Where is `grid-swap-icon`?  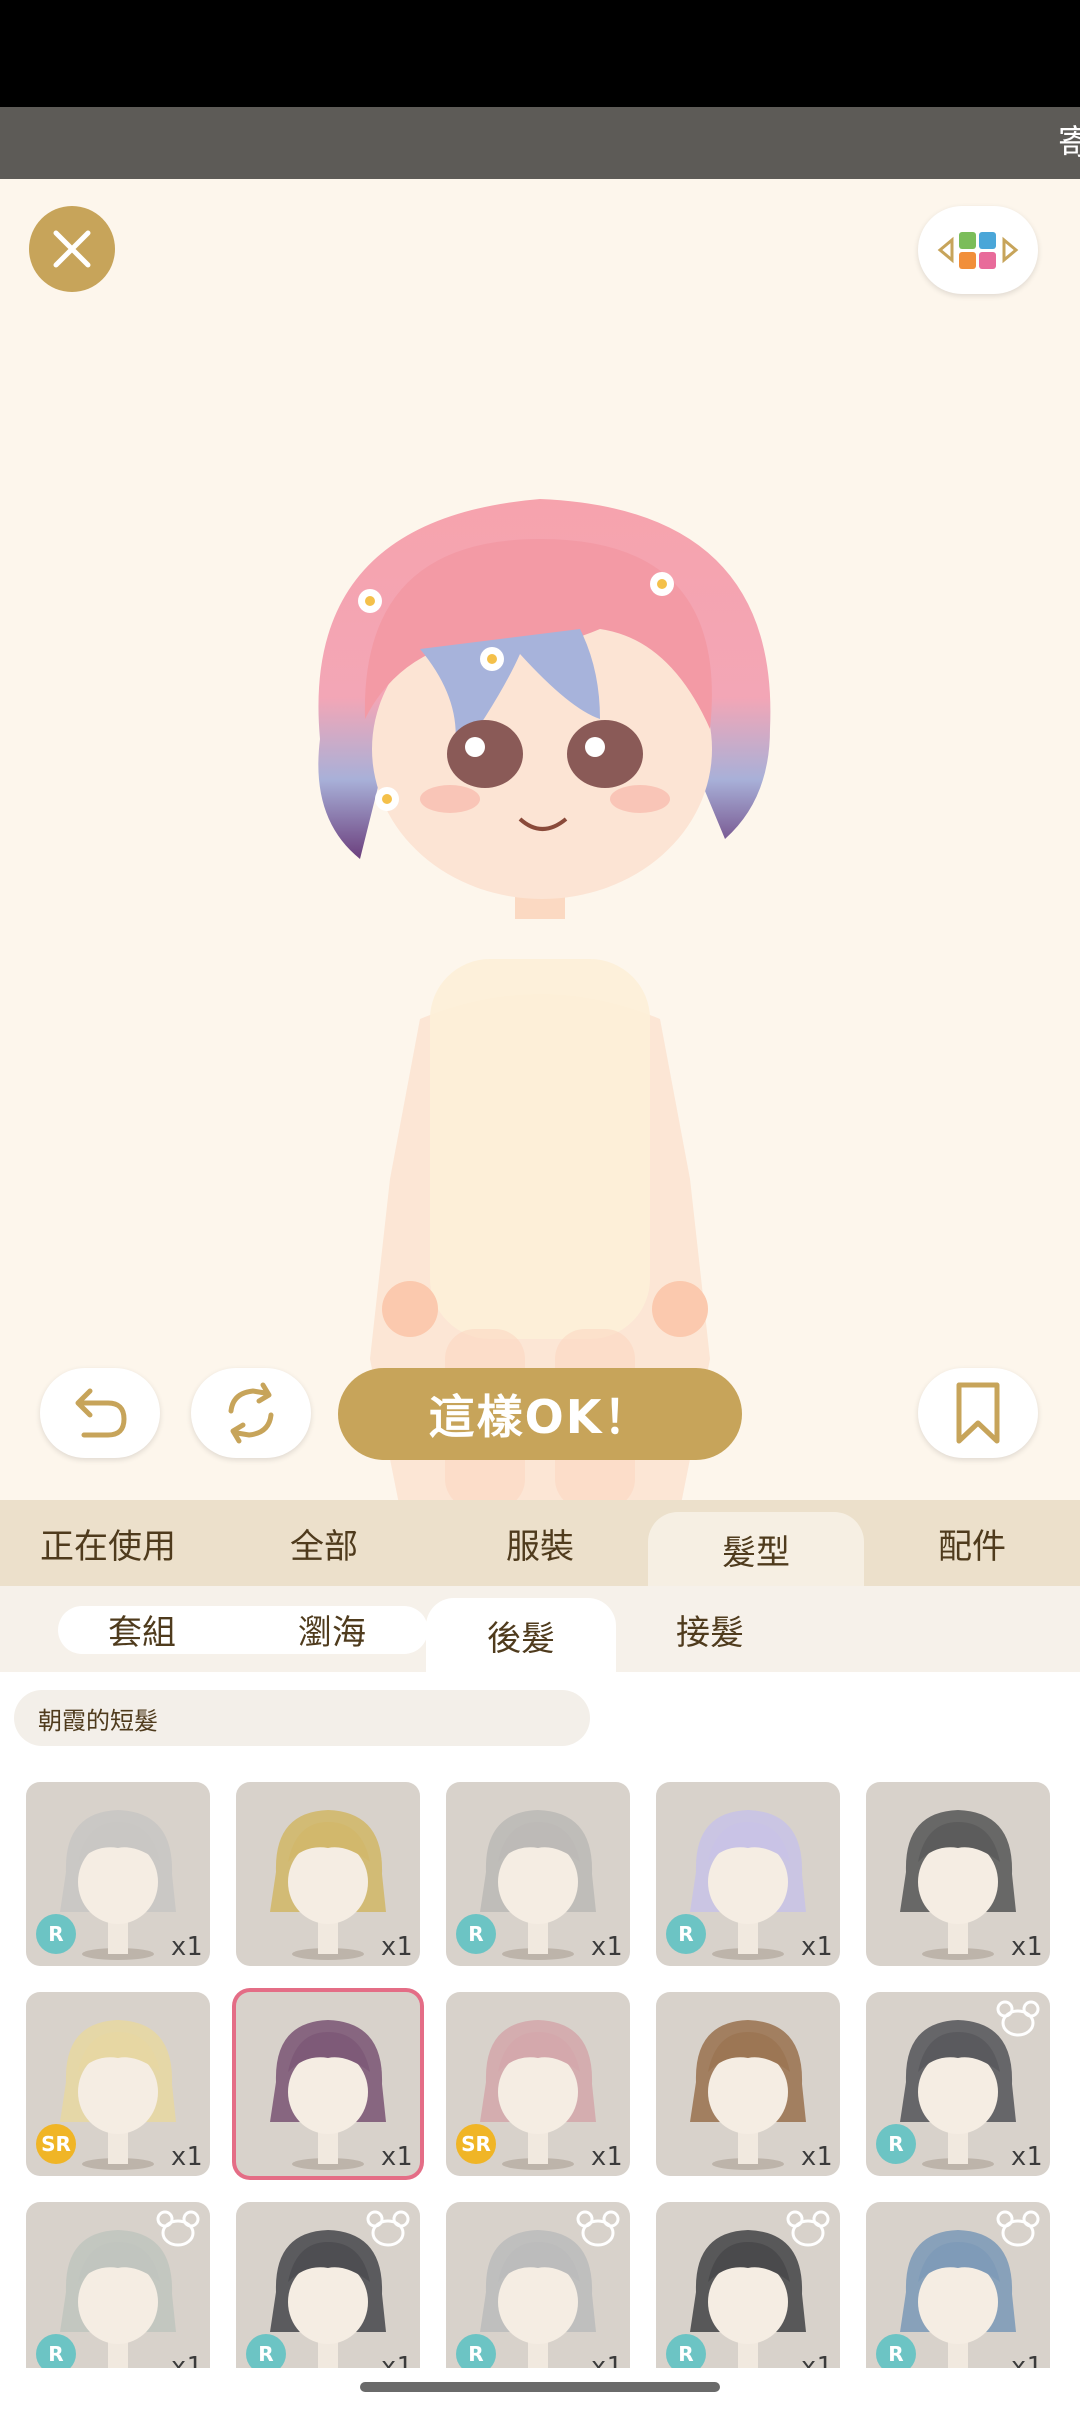 grid-swap-icon is located at coordinates (978, 250).